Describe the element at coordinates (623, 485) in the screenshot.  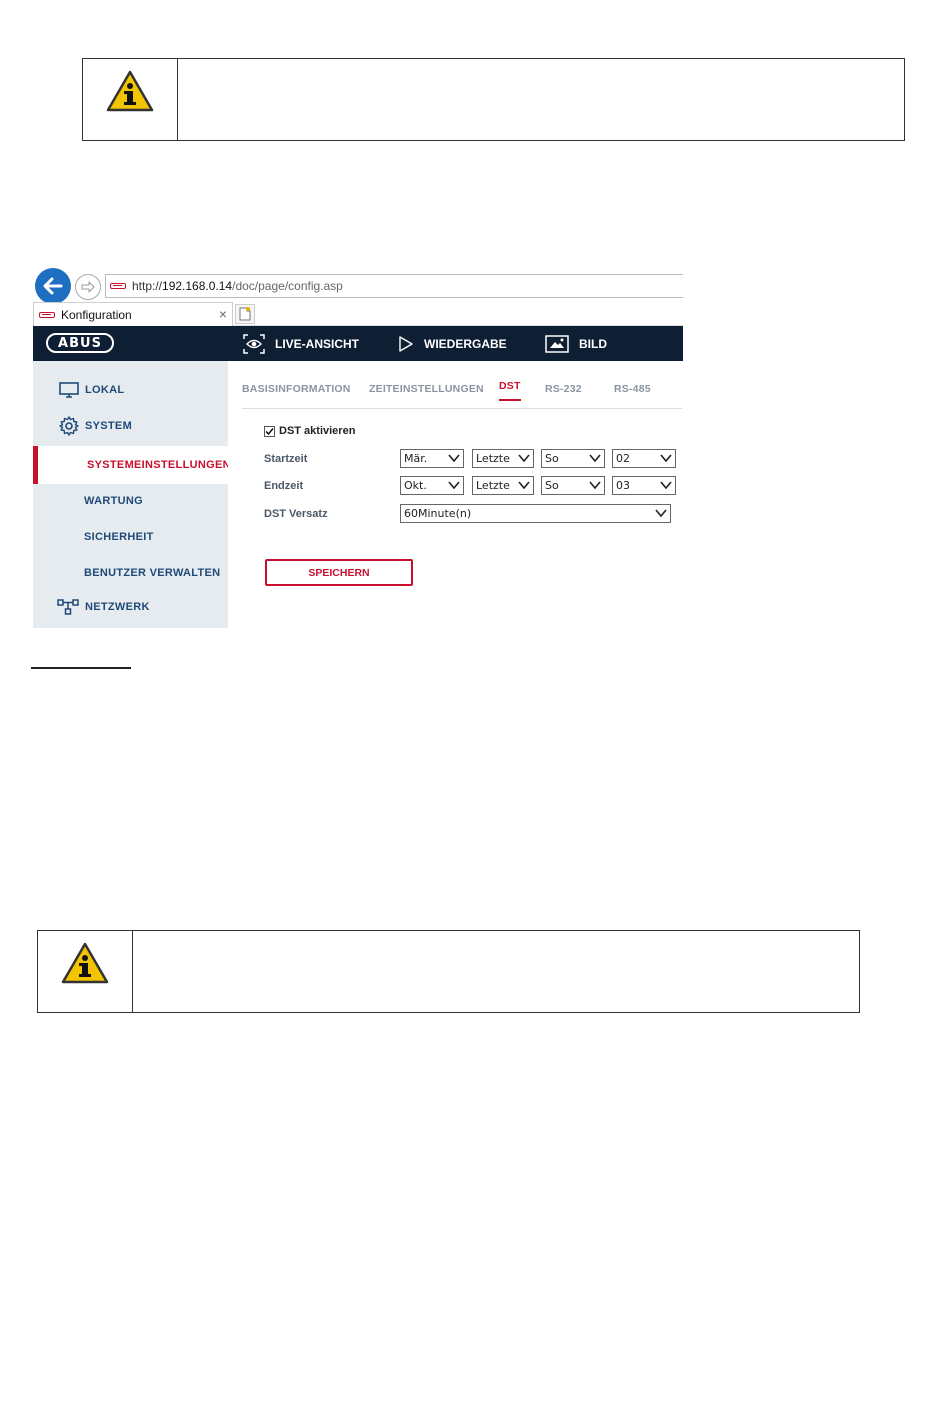
I see `end-hour-value: 03` at that location.